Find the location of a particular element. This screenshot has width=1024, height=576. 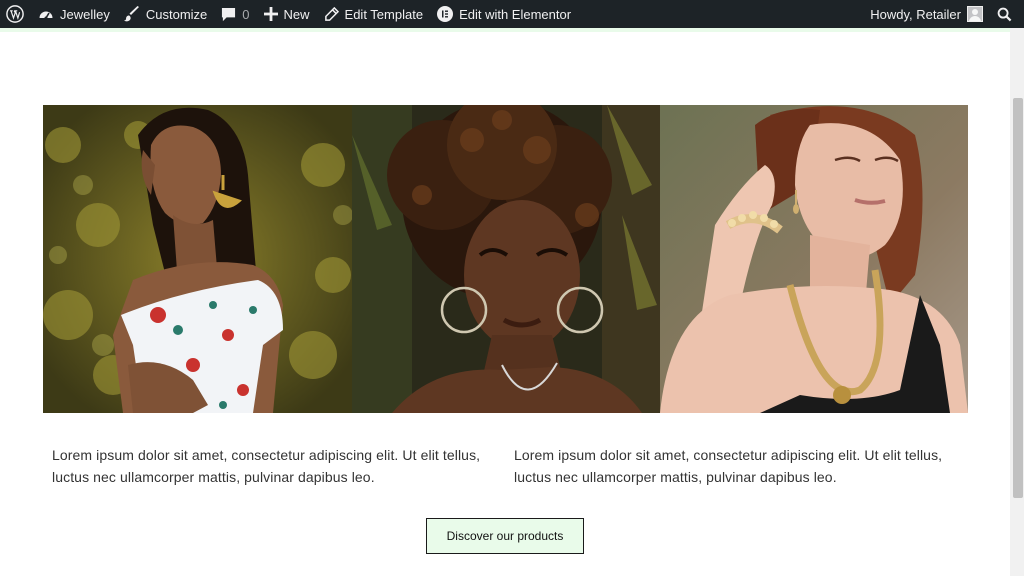

elementor-label: Edit with Elementor is located at coordinates (515, 14).